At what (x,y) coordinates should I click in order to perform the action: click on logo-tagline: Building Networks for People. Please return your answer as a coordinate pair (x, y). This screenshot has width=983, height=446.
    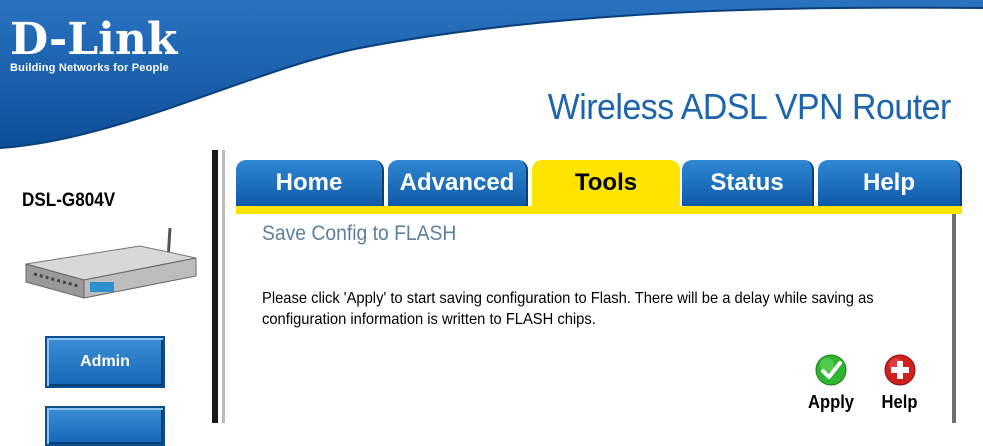
    Looking at the image, I should click on (90, 68).